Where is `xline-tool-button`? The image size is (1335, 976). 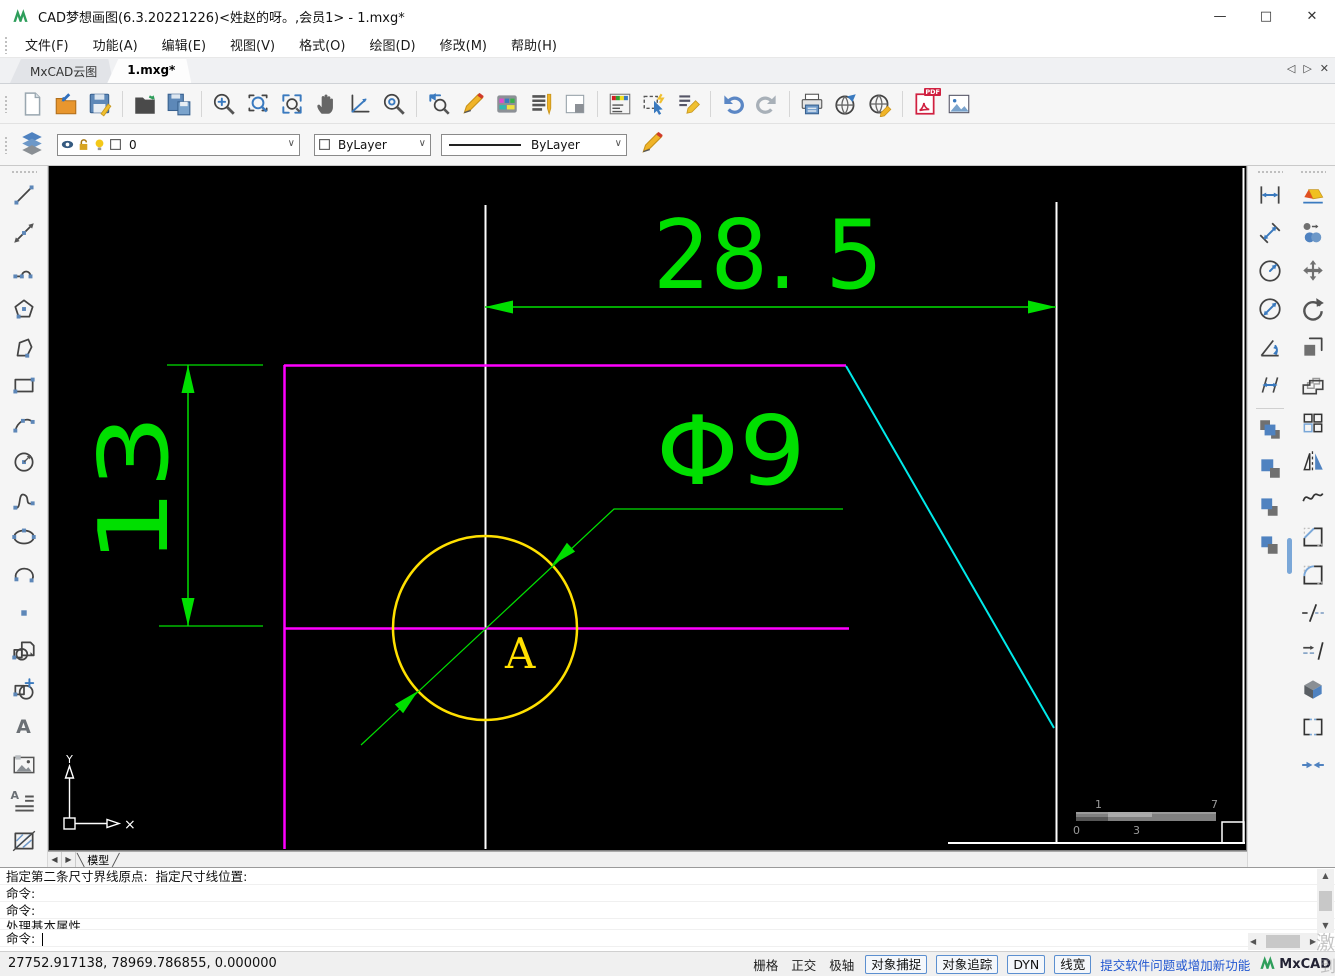 xline-tool-button is located at coordinates (24, 233).